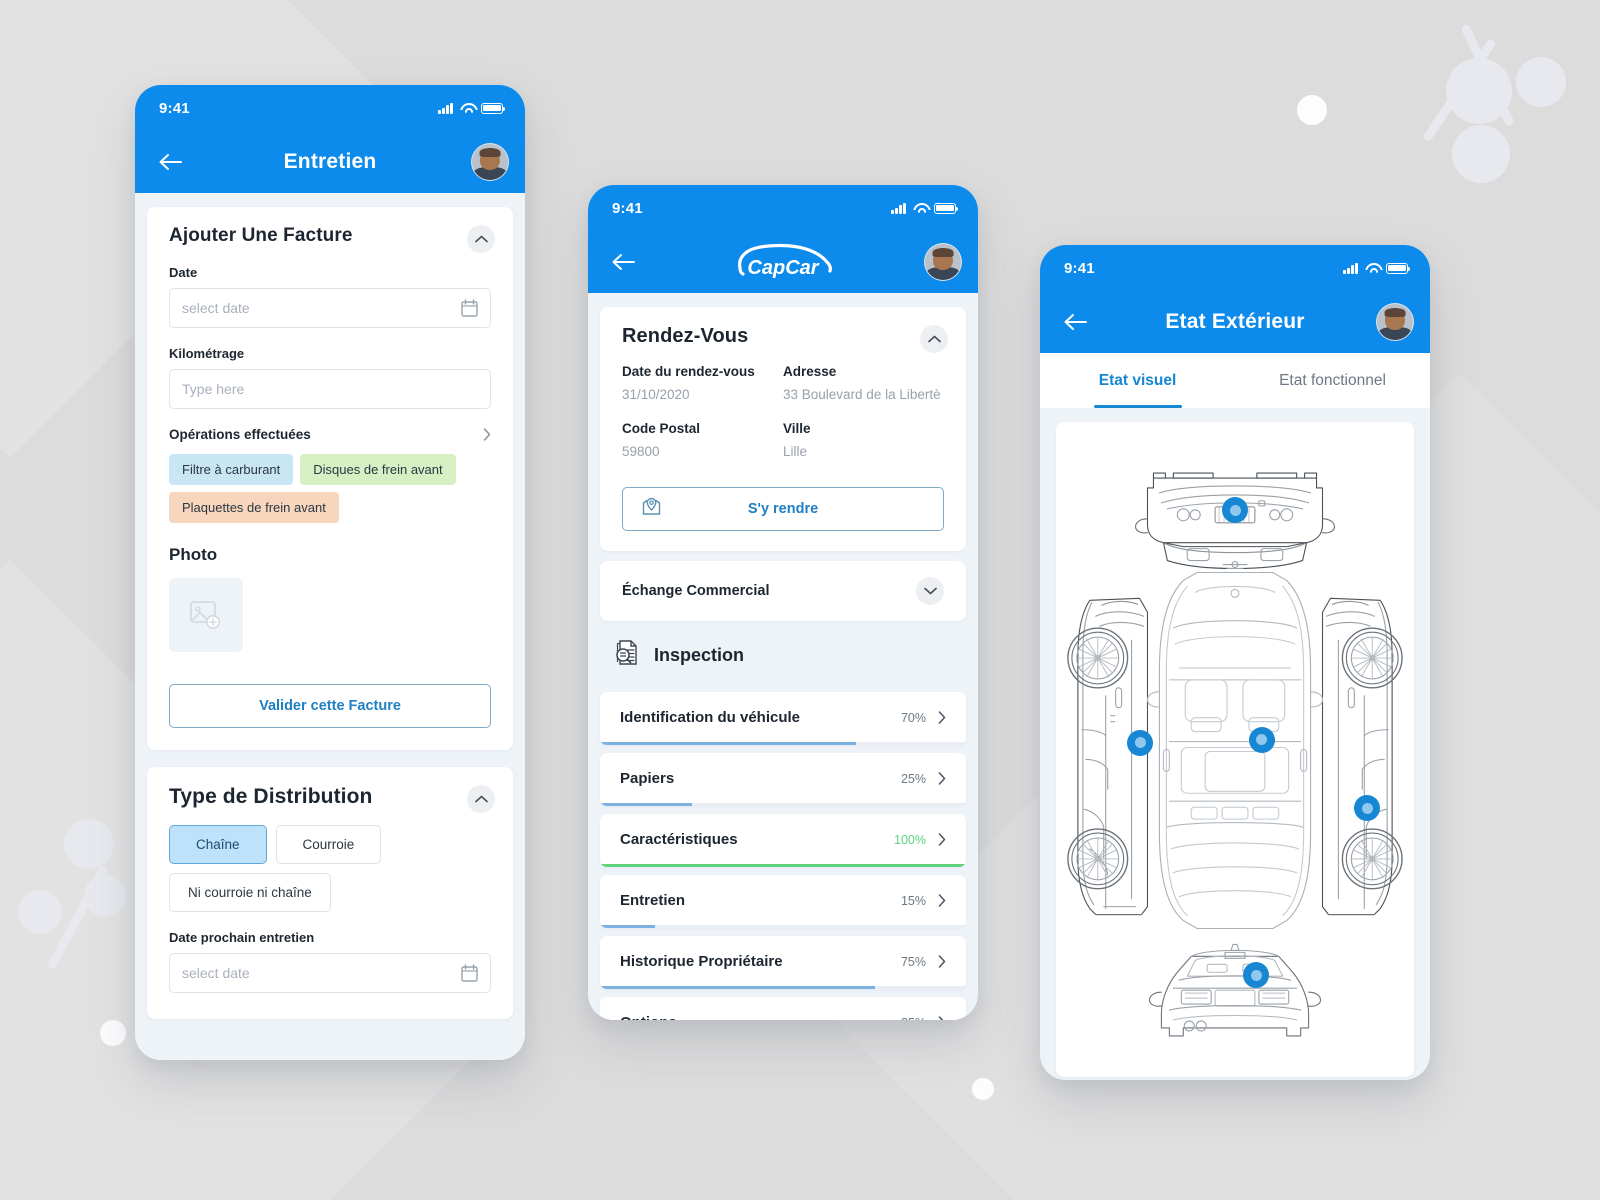 The image size is (1600, 1200). Describe the element at coordinates (330, 706) in the screenshot. I see `valider-facture-button: Valider cette Facture` at that location.